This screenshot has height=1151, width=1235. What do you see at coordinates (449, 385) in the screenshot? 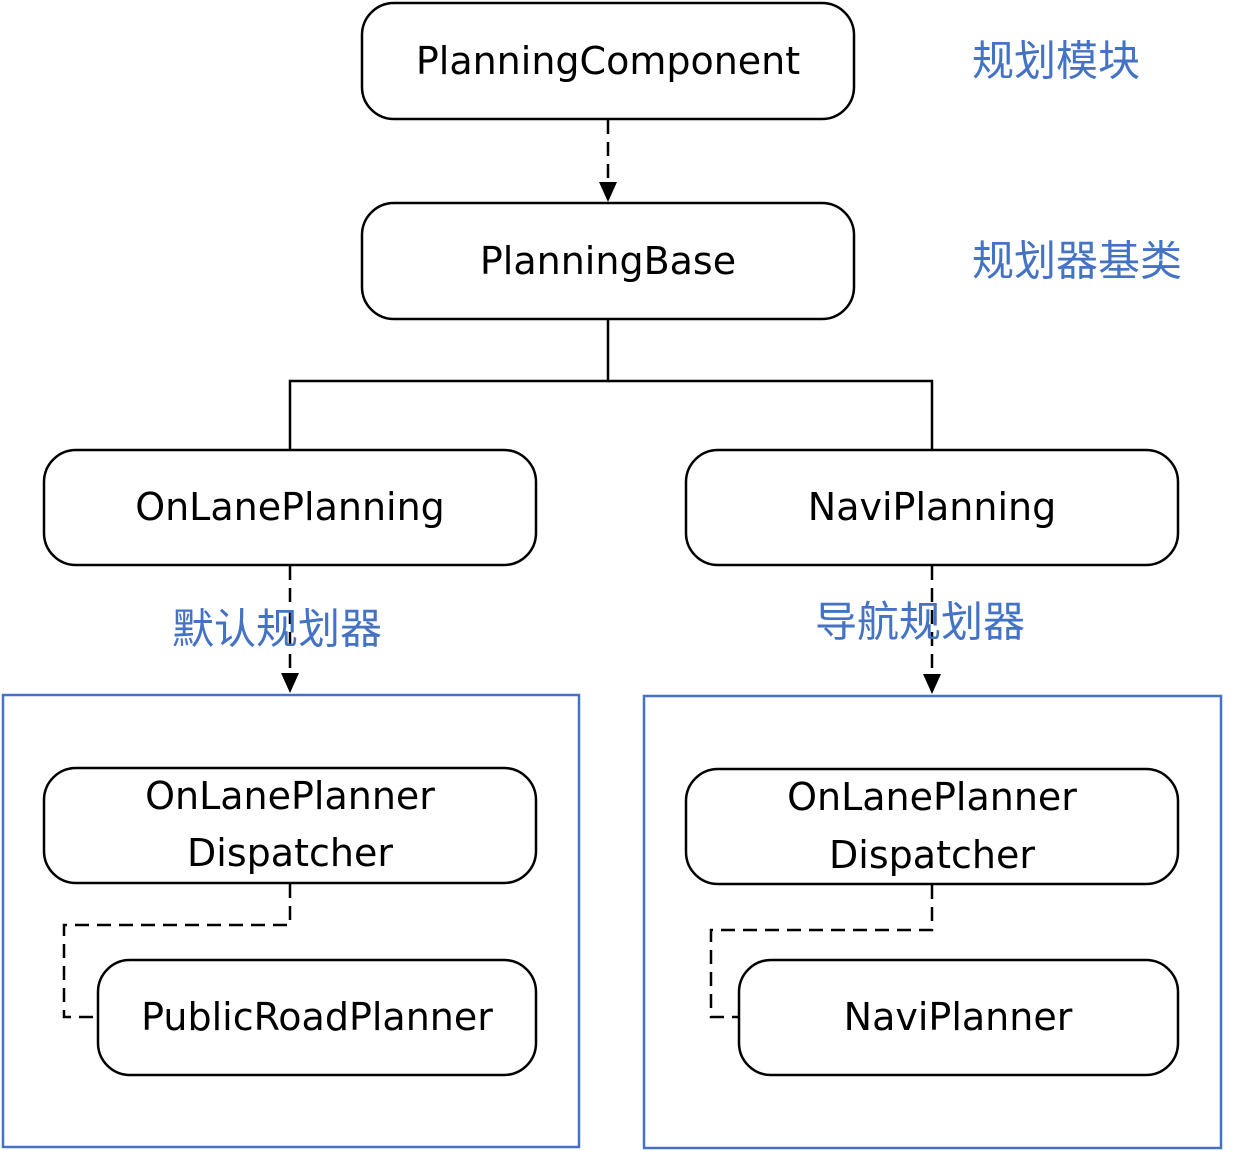
I see `base-to-onlane-connector` at bounding box center [449, 385].